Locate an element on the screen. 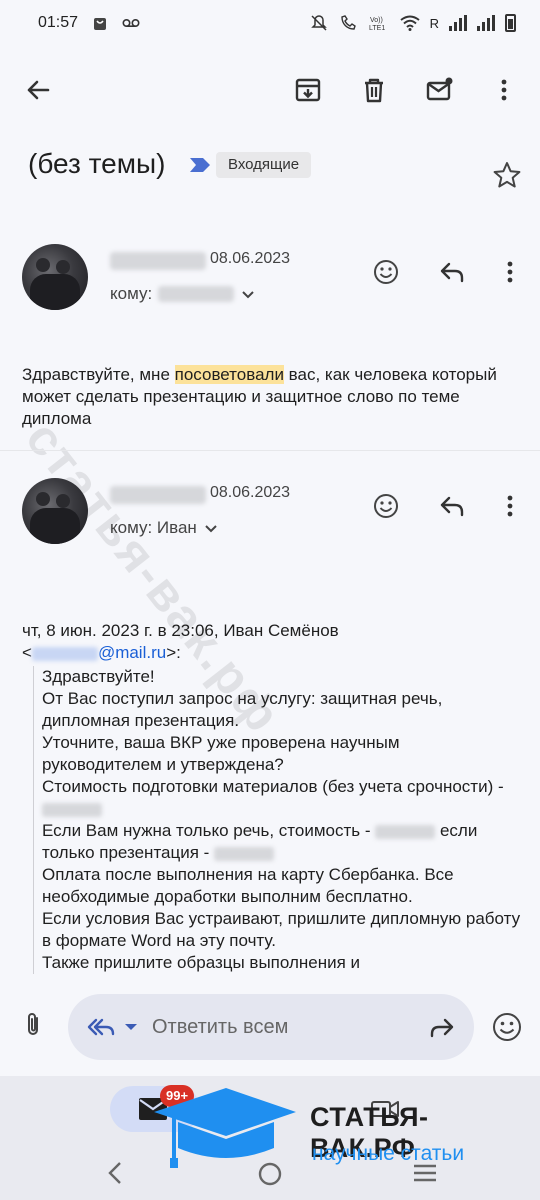 The width and height of the screenshot is (540, 1200). archive-icon is located at coordinates (308, 90).